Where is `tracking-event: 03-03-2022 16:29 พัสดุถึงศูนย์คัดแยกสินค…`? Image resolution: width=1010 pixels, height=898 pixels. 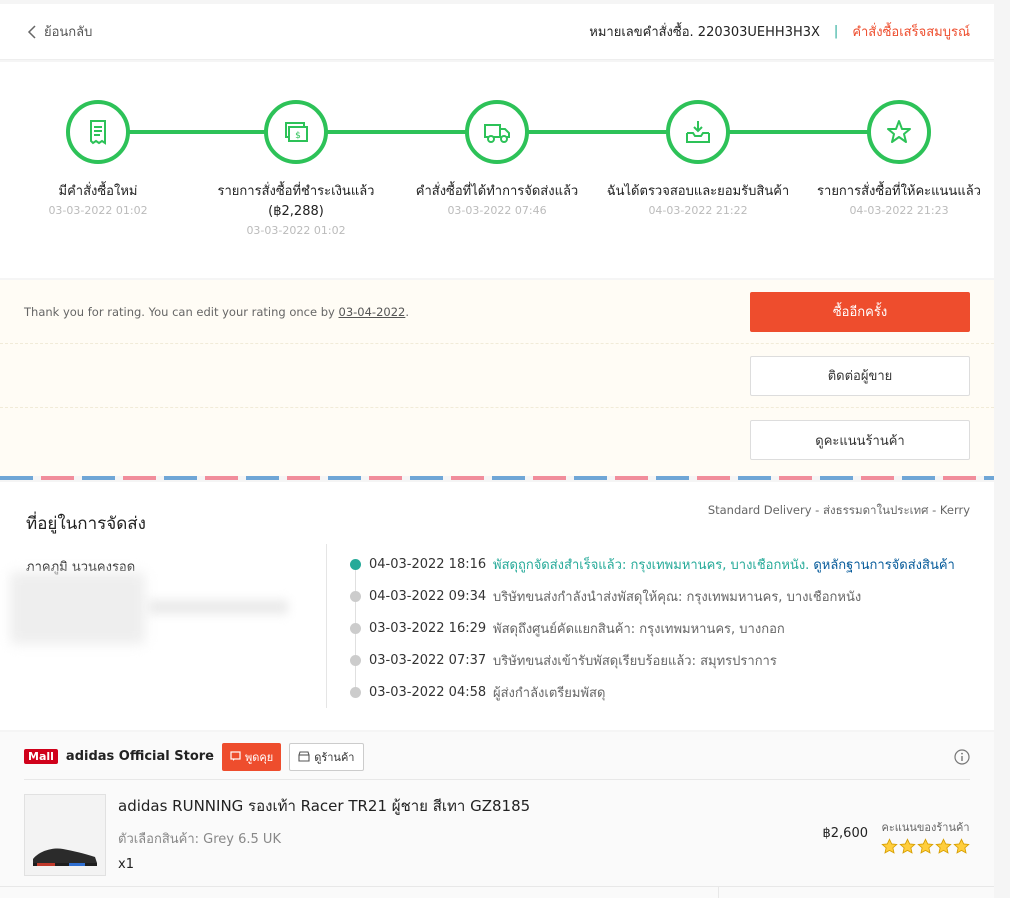
tracking-event: 03-03-2022 16:29 พัสดุถึงศูนย์คัดแยกสินค… is located at coordinates (567, 628).